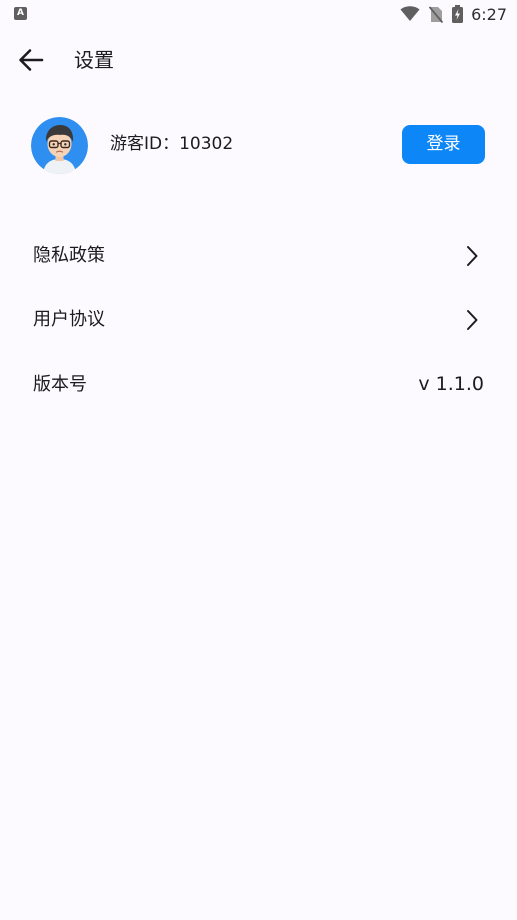 Image resolution: width=517 pixels, height=920 pixels. I want to click on status-time: 6:27, so click(489, 14).